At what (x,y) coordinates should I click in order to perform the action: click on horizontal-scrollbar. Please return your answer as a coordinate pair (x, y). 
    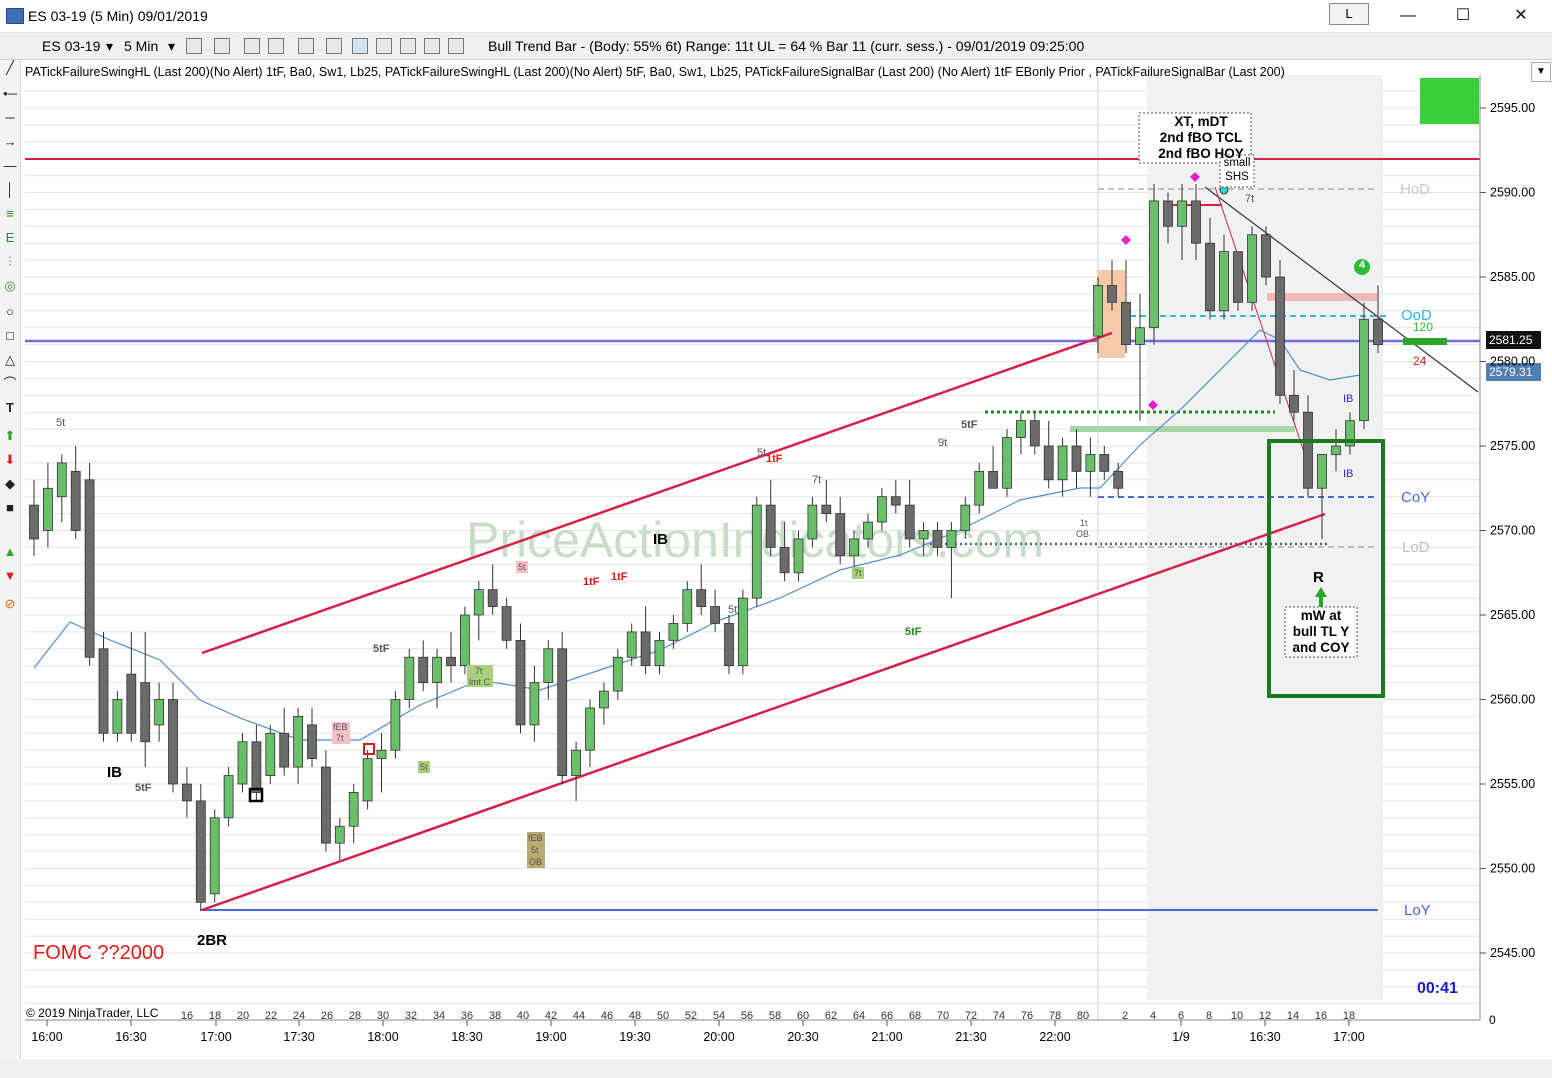
    Looking at the image, I should click on (776, 1068).